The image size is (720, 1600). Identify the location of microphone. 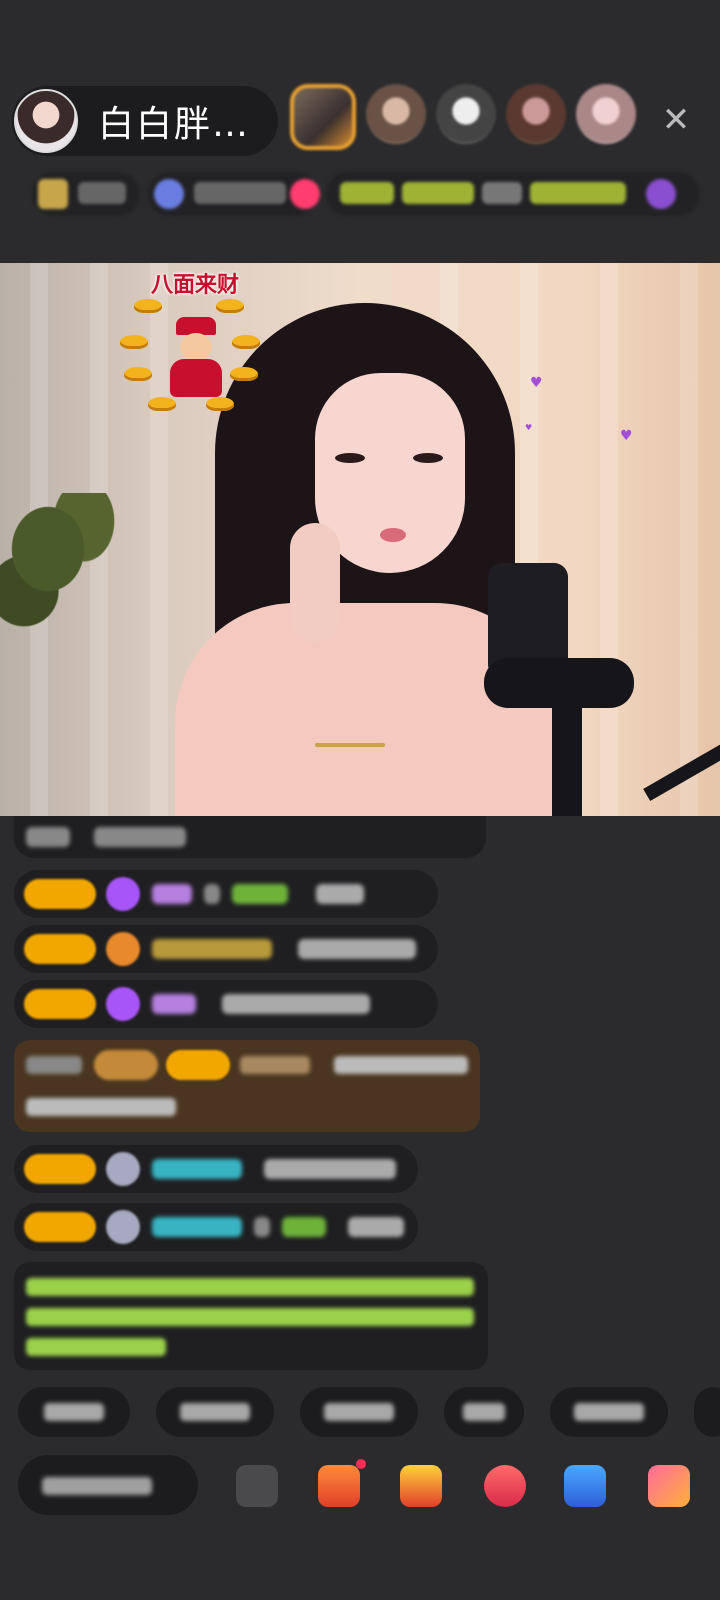
(528, 618).